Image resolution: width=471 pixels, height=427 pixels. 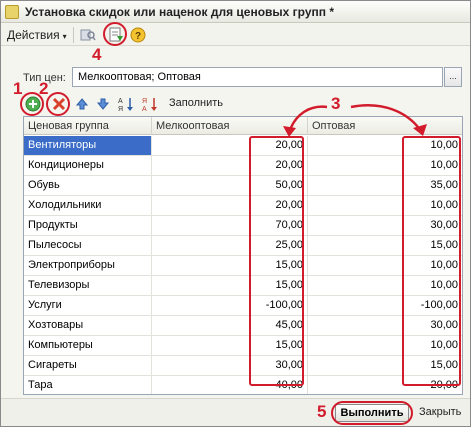 I want to click on find-icon, so click(x=88, y=35).